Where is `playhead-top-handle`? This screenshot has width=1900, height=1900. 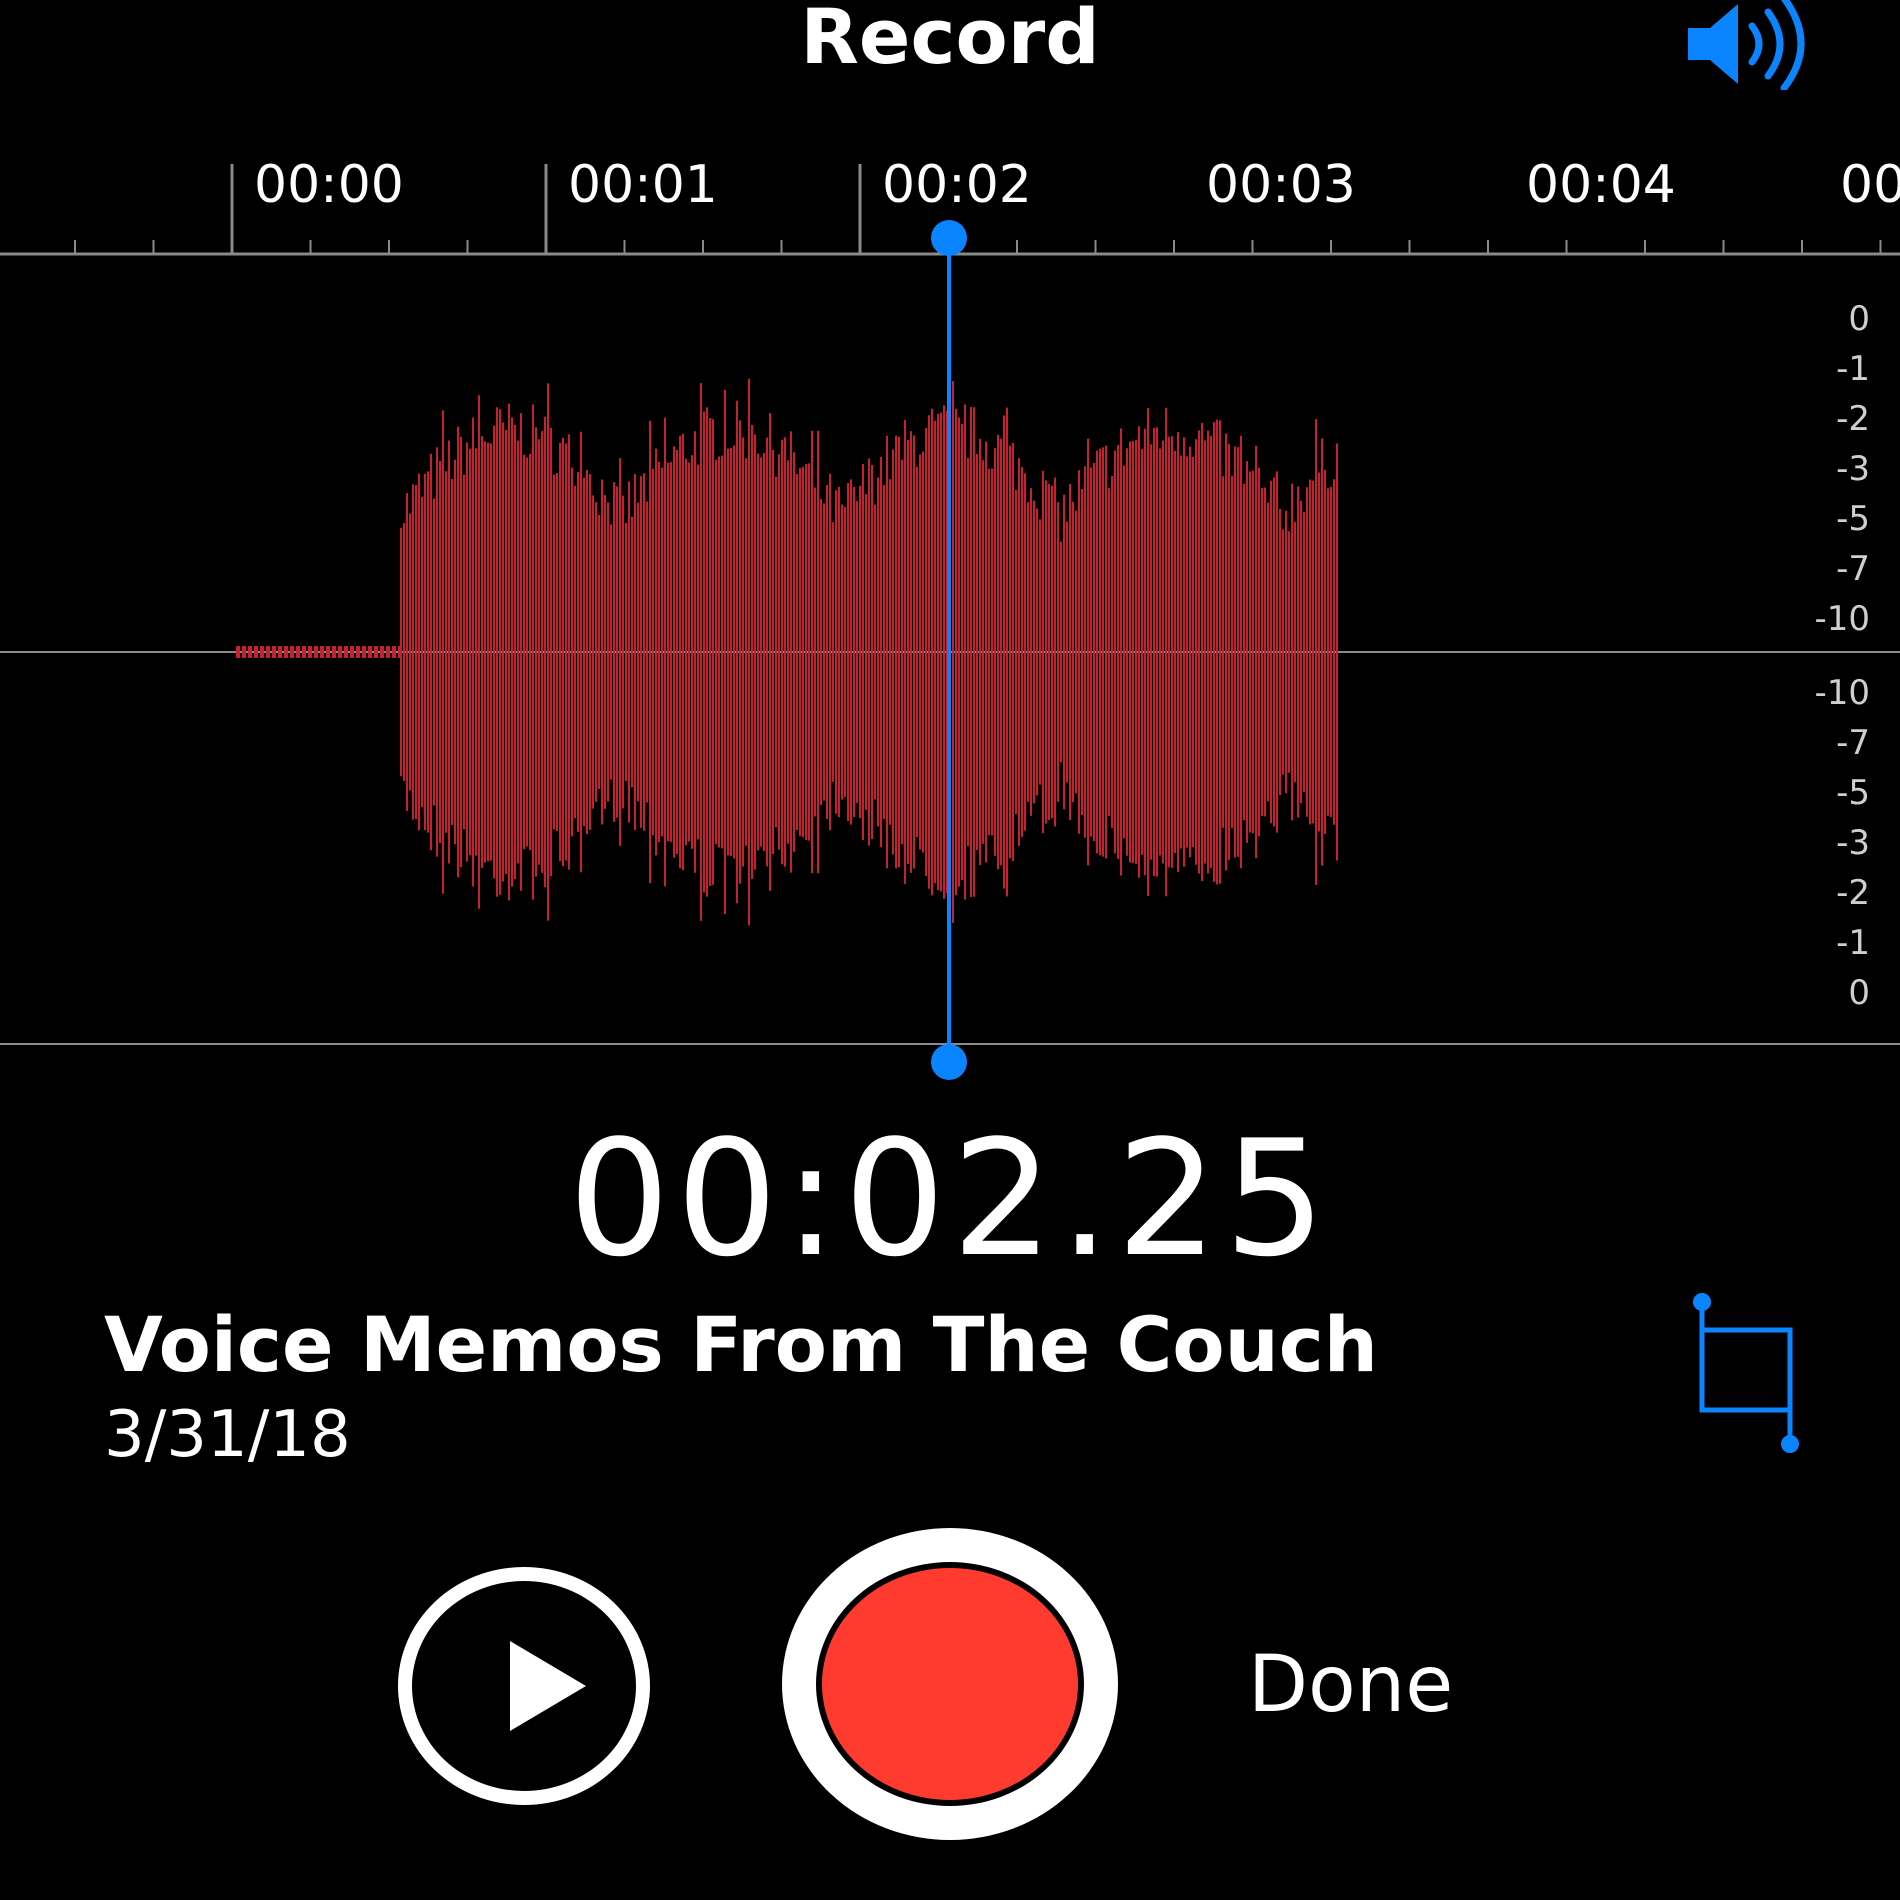 playhead-top-handle is located at coordinates (949, 238).